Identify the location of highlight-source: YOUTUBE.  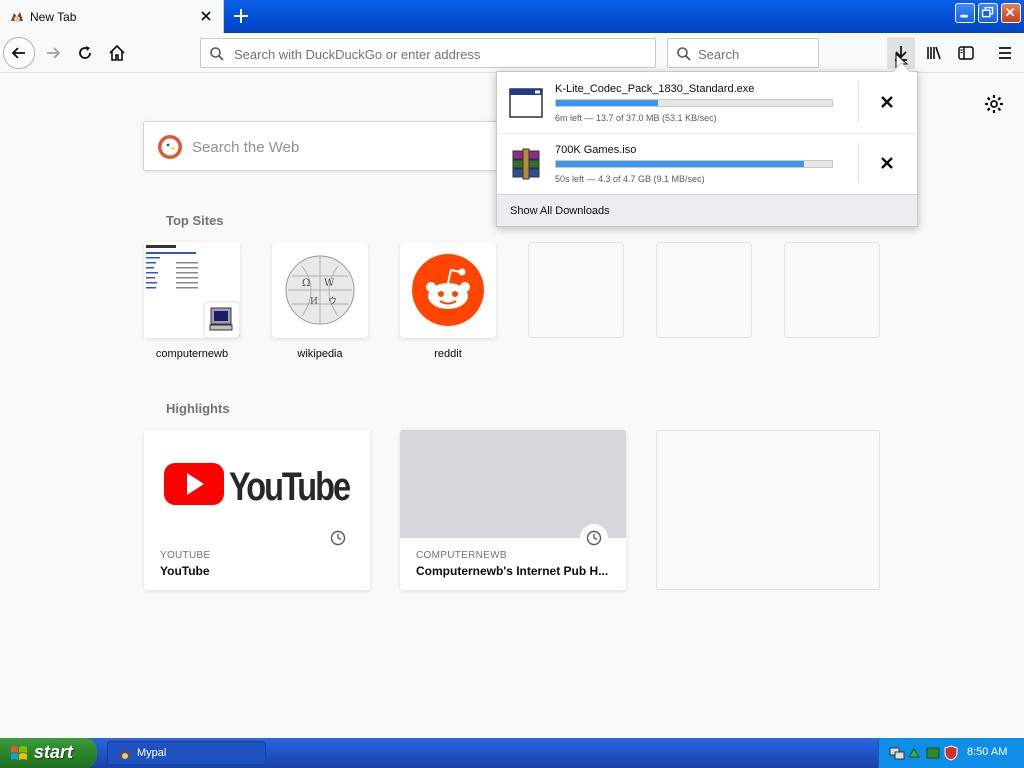
(185, 555).